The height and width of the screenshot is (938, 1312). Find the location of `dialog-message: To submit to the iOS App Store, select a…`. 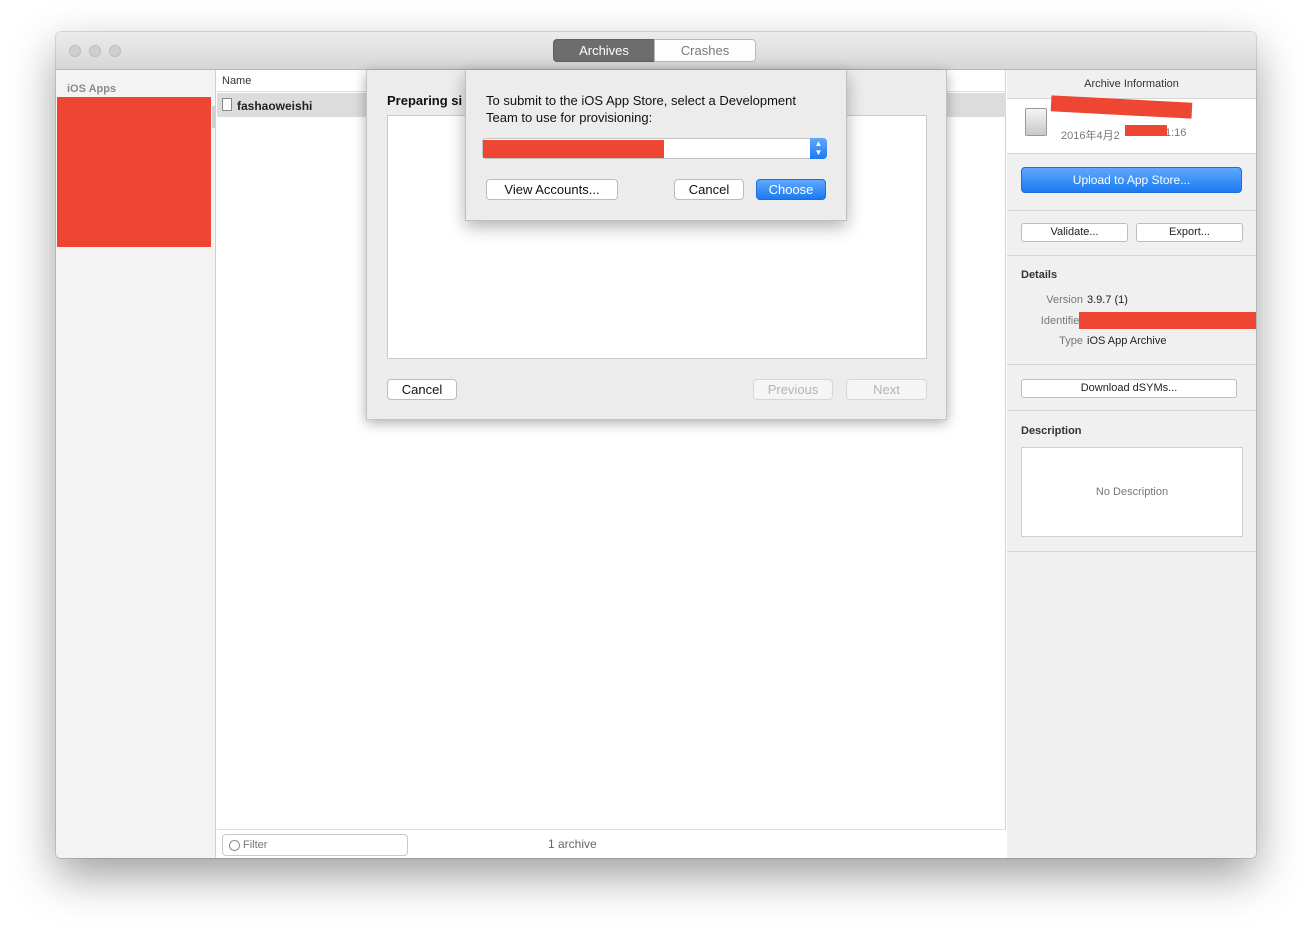

dialog-message: To submit to the iOS App Store, select a… is located at coordinates (641, 109).